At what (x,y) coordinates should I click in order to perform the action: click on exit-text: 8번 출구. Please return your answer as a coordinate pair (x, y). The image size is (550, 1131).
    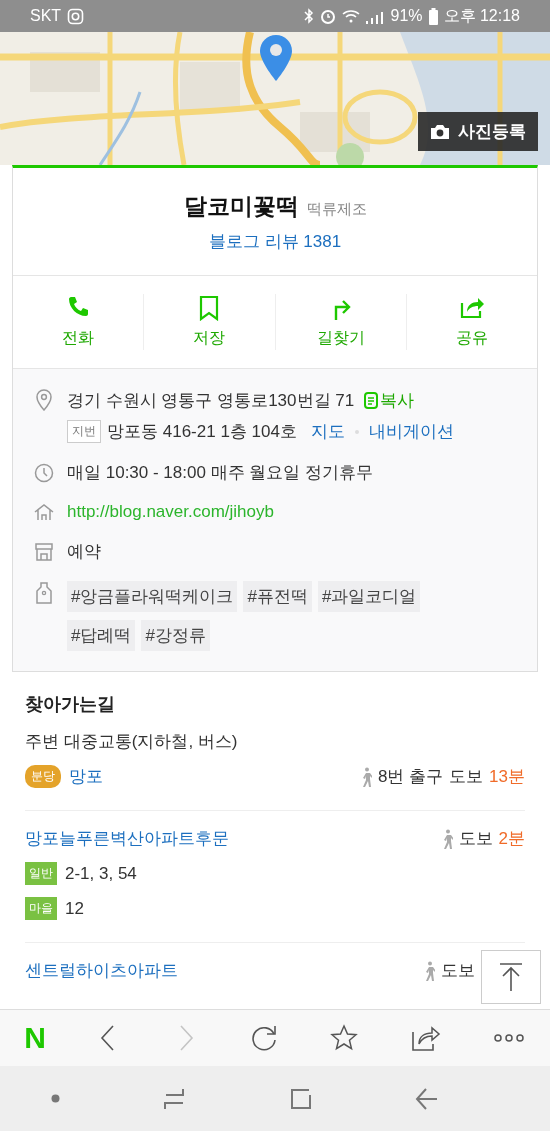
    Looking at the image, I should click on (410, 777).